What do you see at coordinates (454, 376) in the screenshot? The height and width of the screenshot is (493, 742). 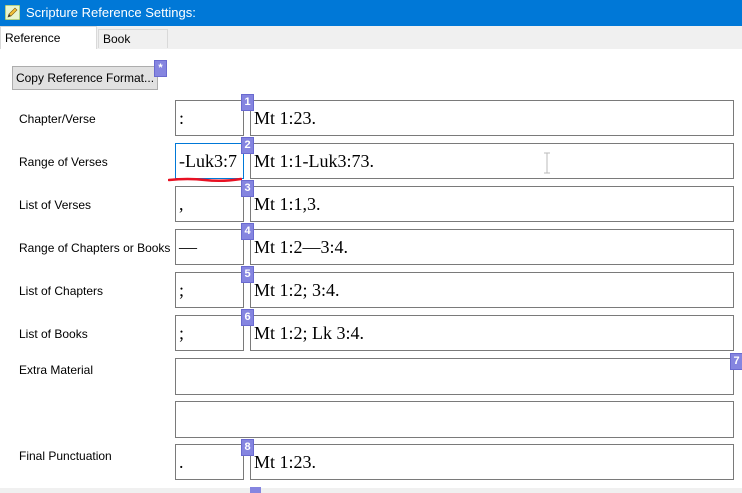 I see `extra-material-input` at bounding box center [454, 376].